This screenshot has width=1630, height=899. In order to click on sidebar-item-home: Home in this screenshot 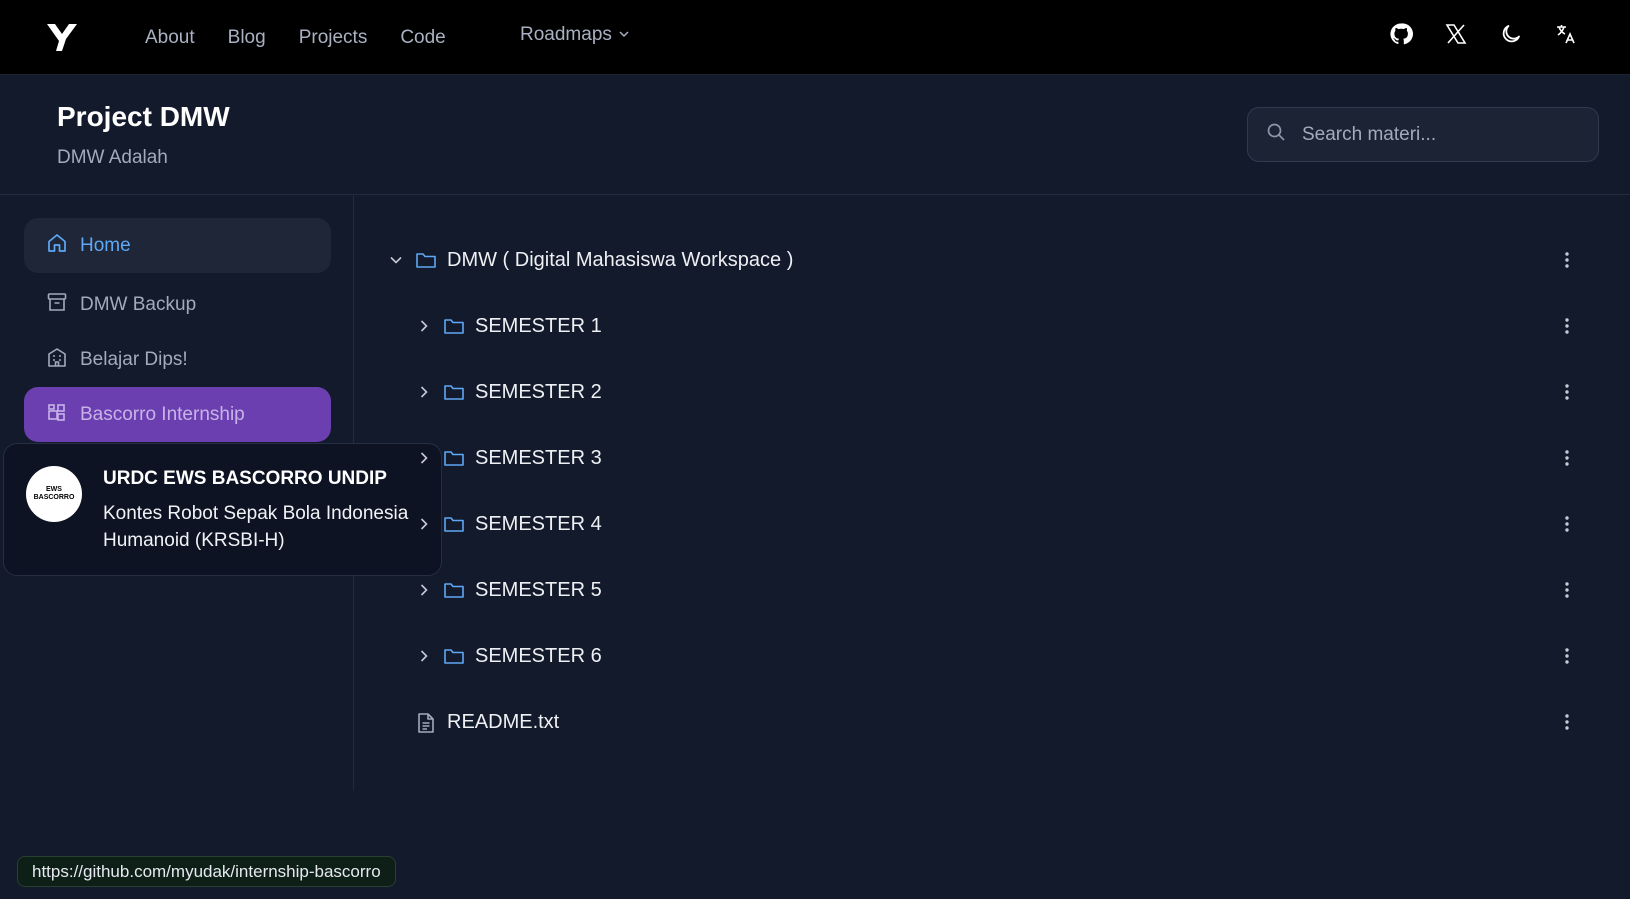, I will do `click(177, 245)`.